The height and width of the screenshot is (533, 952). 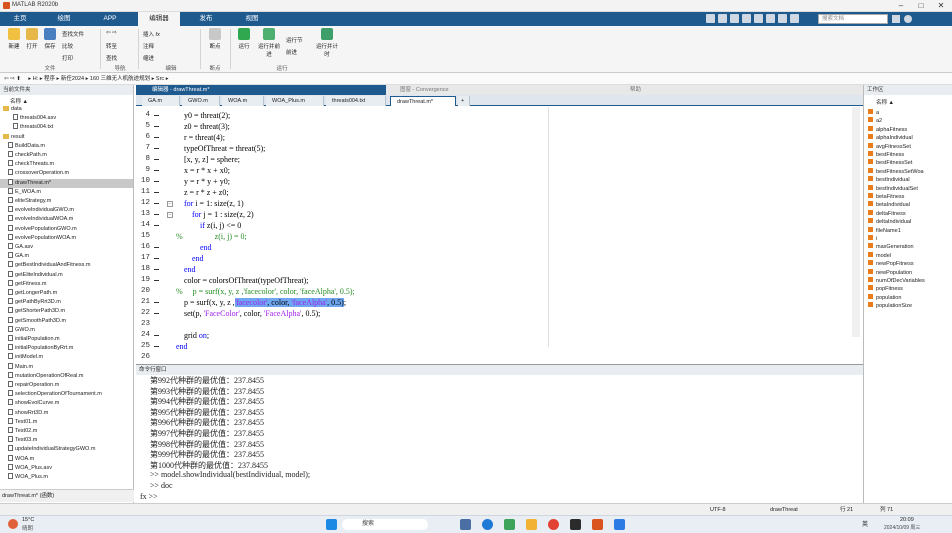 I want to click on workspace-variable: model, so click(x=879, y=255).